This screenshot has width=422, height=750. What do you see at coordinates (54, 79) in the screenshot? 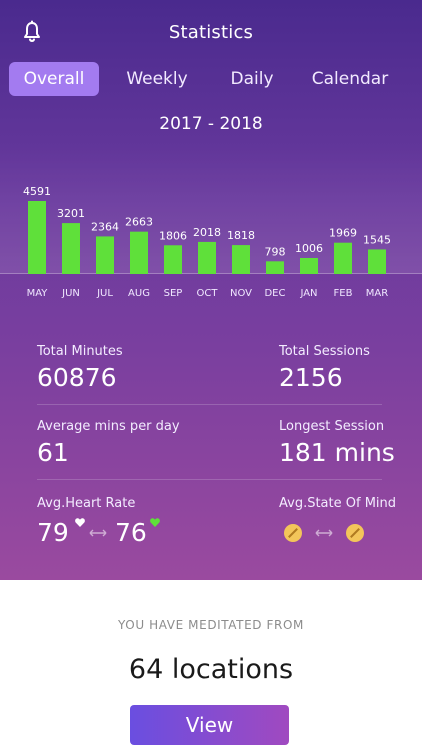
I see `tab-overall: Overall` at bounding box center [54, 79].